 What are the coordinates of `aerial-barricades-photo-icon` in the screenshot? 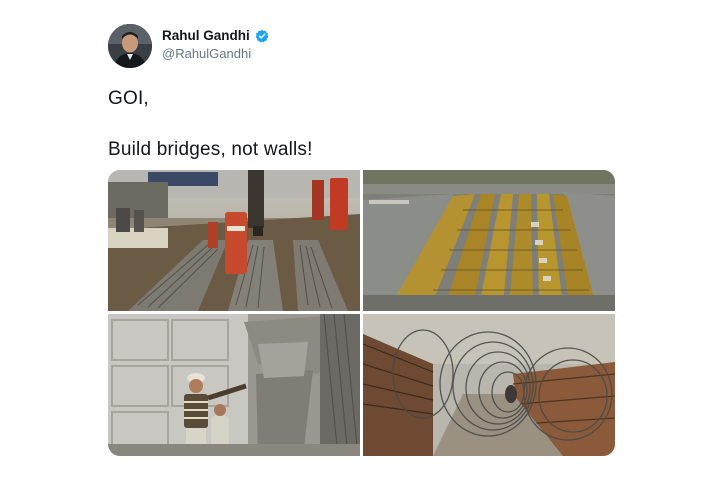 It's located at (489, 240).